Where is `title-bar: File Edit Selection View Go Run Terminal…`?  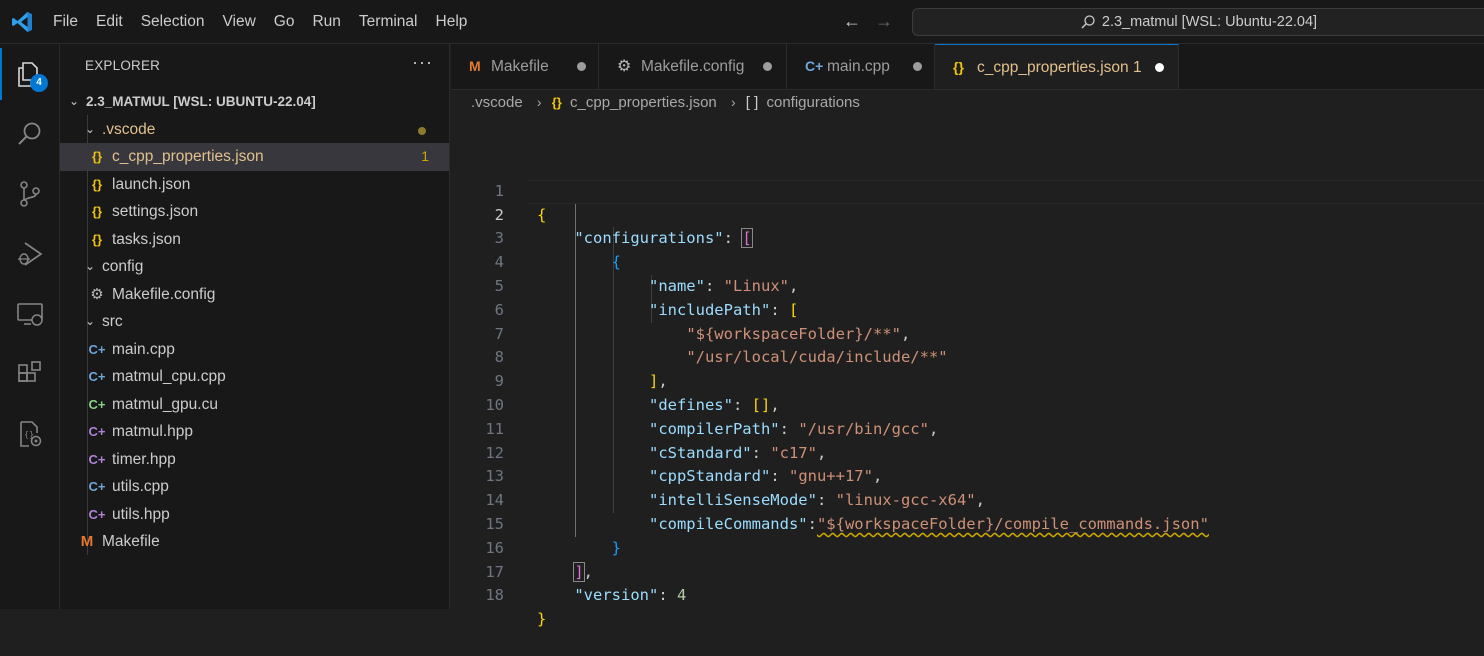
title-bar: File Edit Selection View Go Run Terminal… is located at coordinates (742, 22).